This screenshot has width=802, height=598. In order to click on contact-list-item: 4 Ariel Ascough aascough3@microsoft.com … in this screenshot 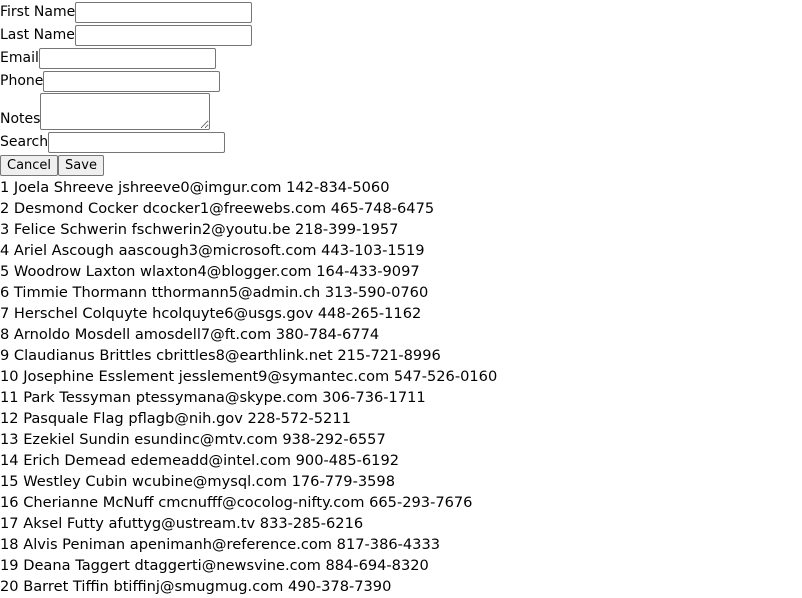, I will do `click(212, 250)`.